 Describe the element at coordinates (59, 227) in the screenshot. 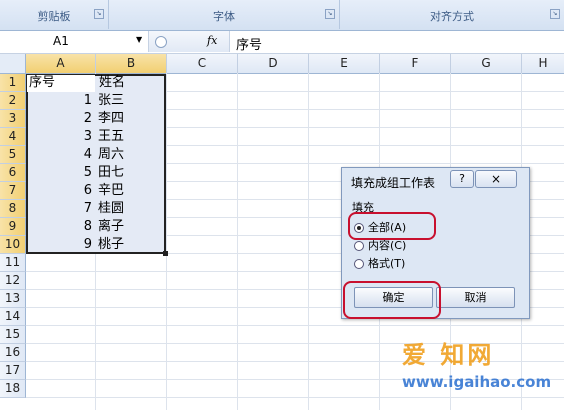

I see `cell-a-value: 8` at that location.